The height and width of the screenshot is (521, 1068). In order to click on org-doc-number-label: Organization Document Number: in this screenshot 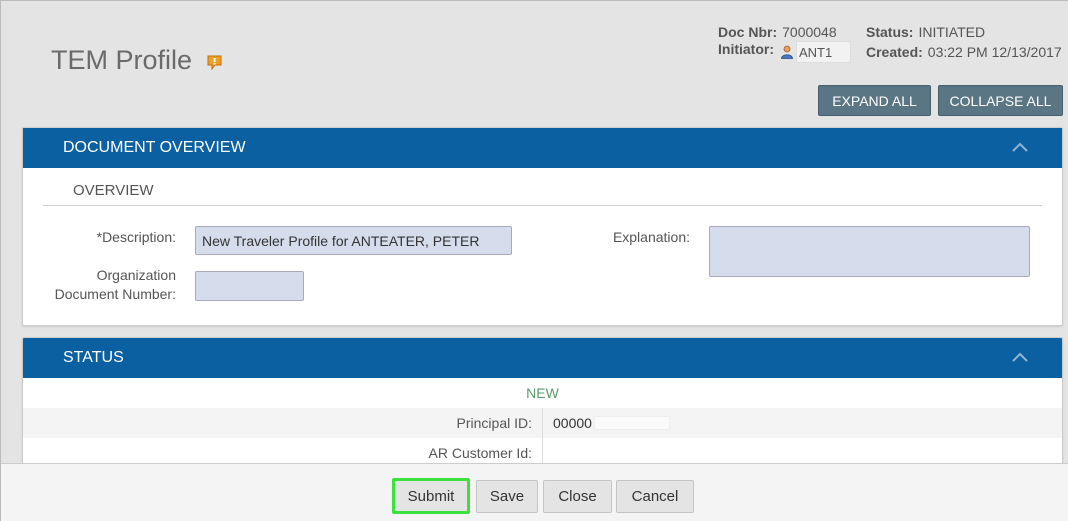, I will do `click(104, 285)`.